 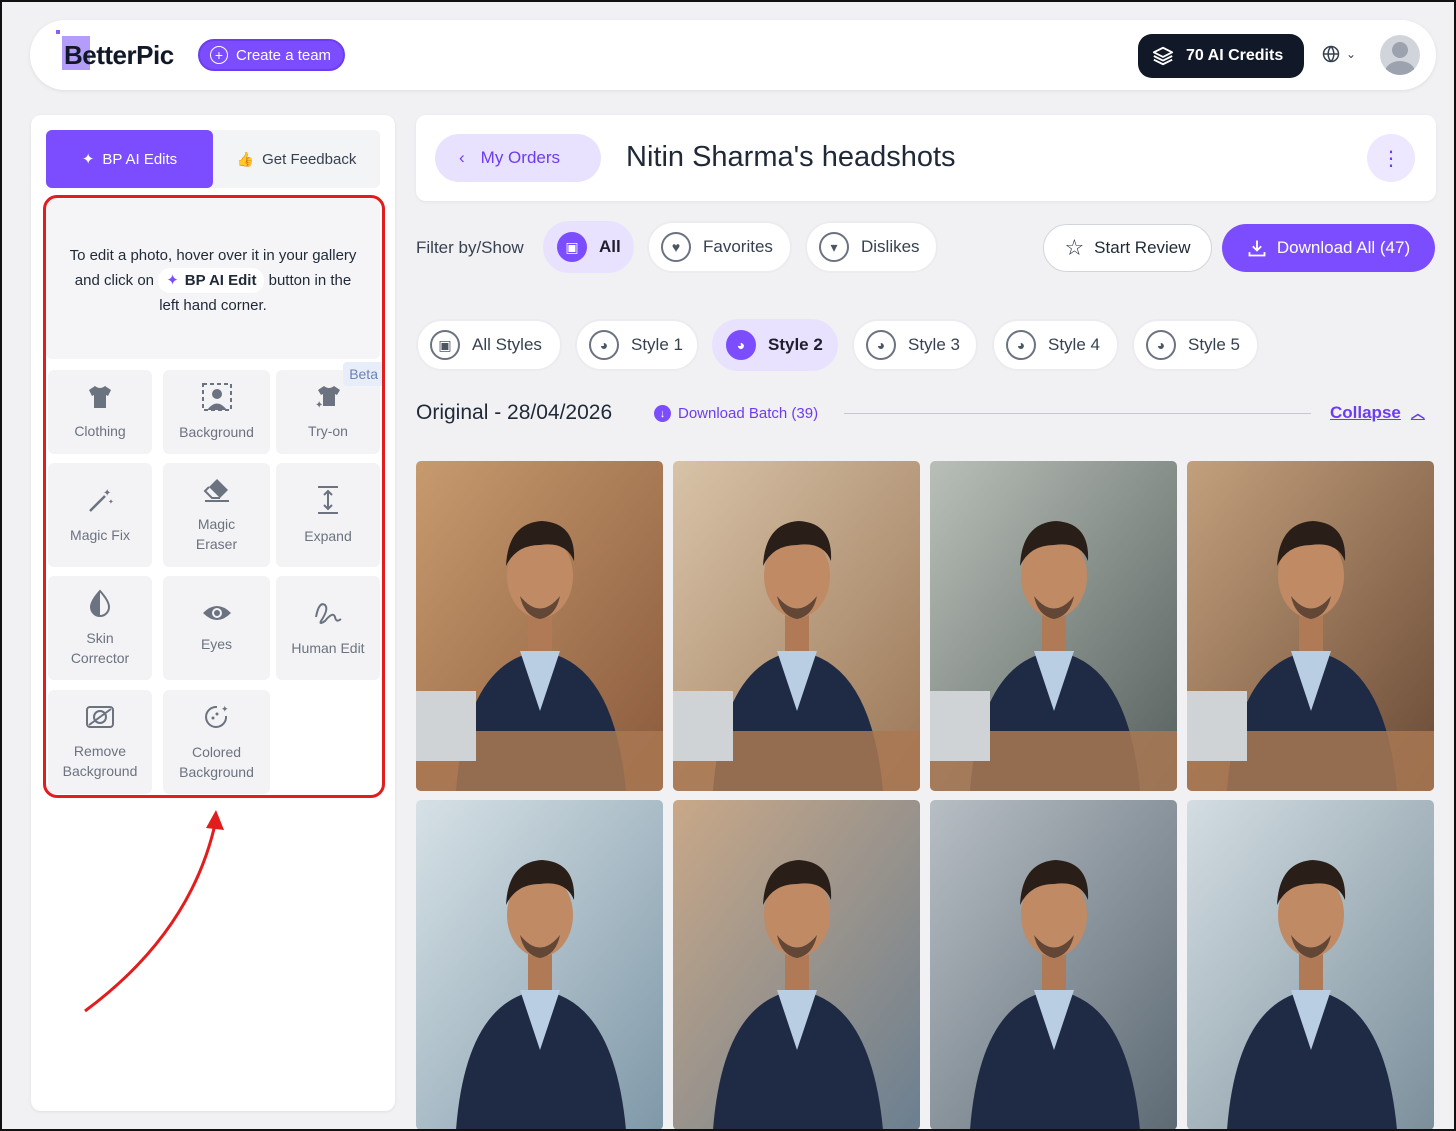 I want to click on eye-icon, so click(x=217, y=616).